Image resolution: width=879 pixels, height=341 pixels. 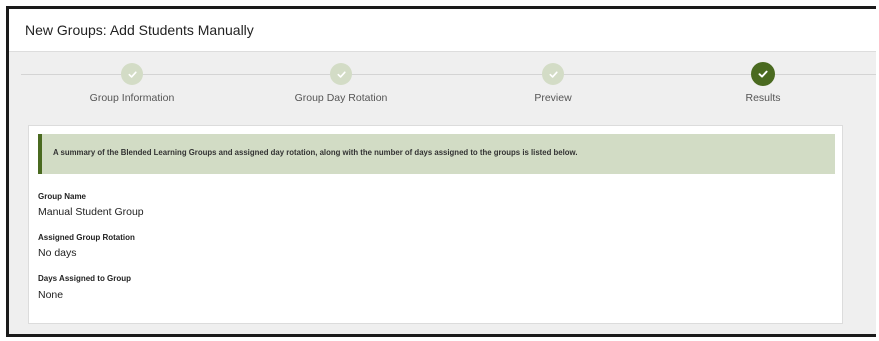 I want to click on wizard-step-group-day-rotation: Group Day Rotation, so click(x=341, y=83).